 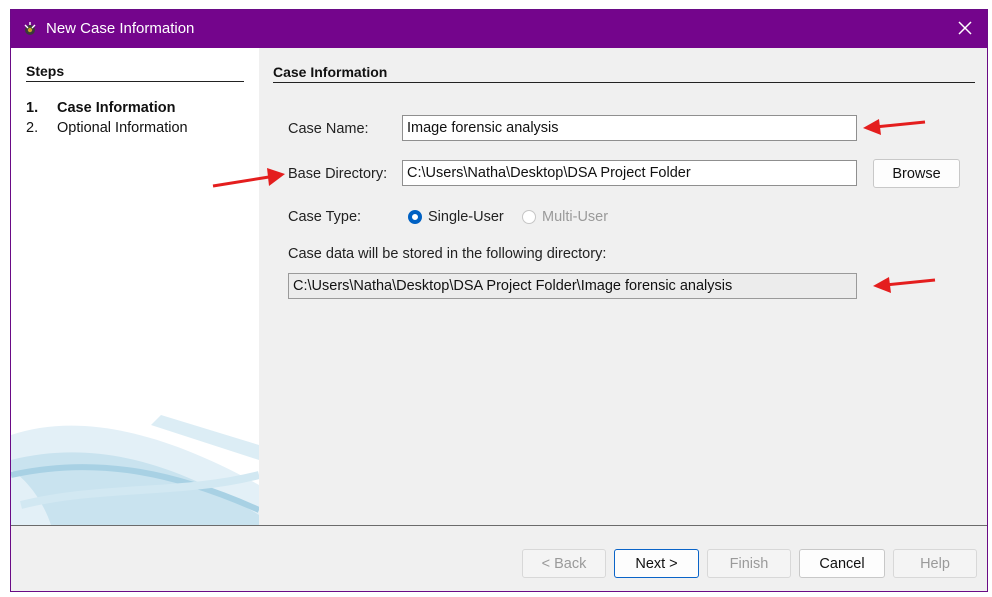 I want to click on multi-user-radio, so click(x=529, y=217).